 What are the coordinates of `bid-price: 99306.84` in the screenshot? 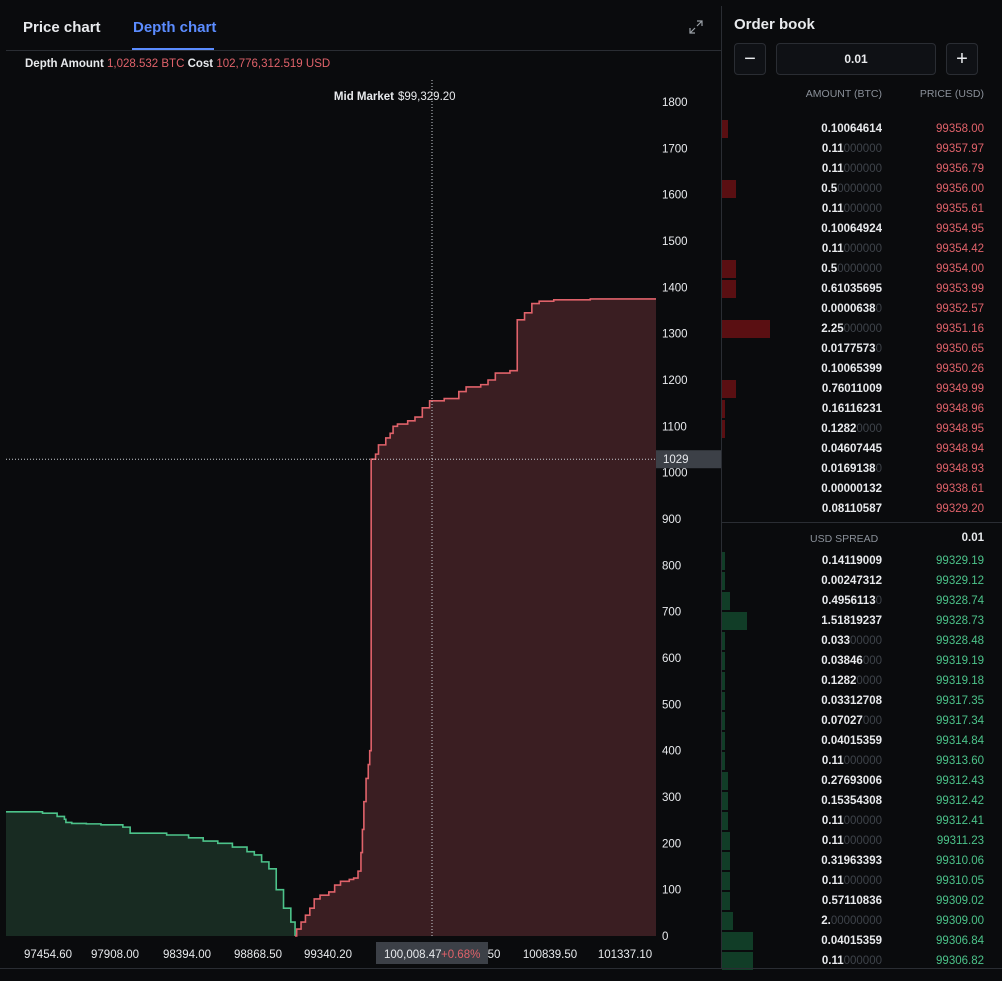 It's located at (960, 941).